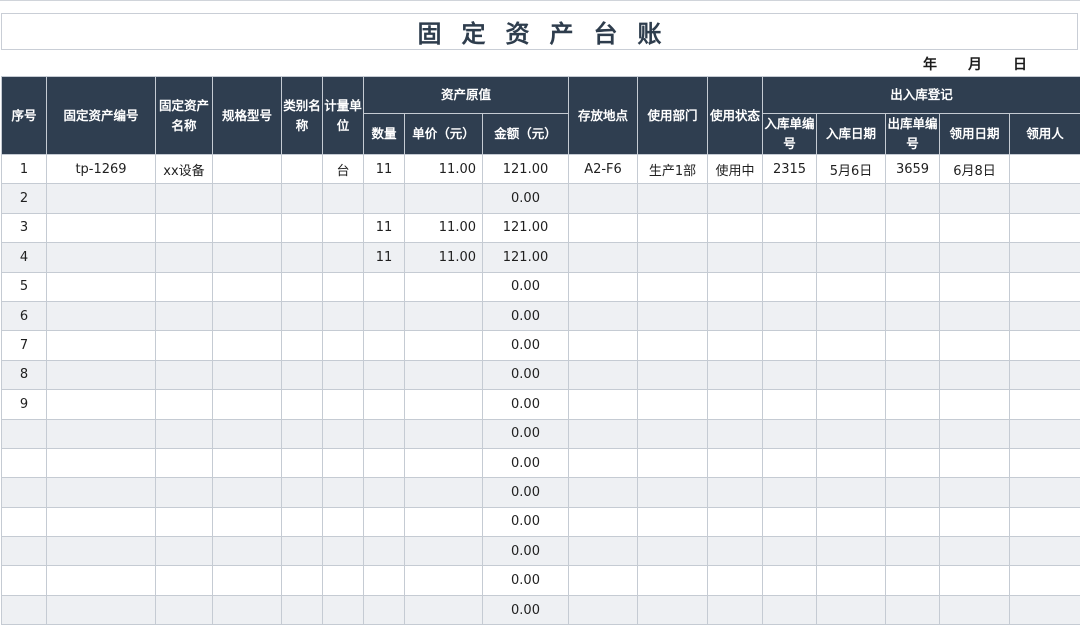 Image resolution: width=1080 pixels, height=625 pixels. Describe the element at coordinates (24, 257) in the screenshot. I see `cell-seq: 4` at that location.